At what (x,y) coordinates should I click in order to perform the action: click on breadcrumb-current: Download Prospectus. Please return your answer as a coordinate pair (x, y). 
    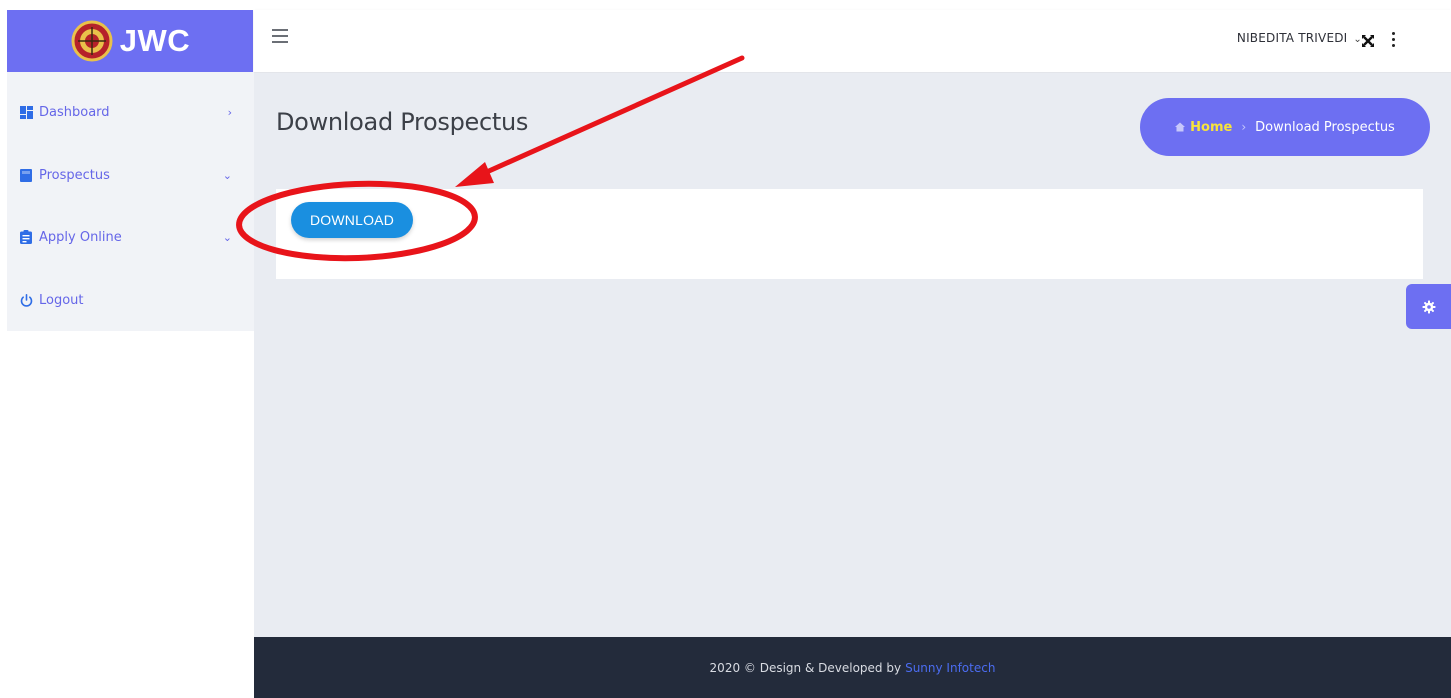
    Looking at the image, I should click on (1325, 127).